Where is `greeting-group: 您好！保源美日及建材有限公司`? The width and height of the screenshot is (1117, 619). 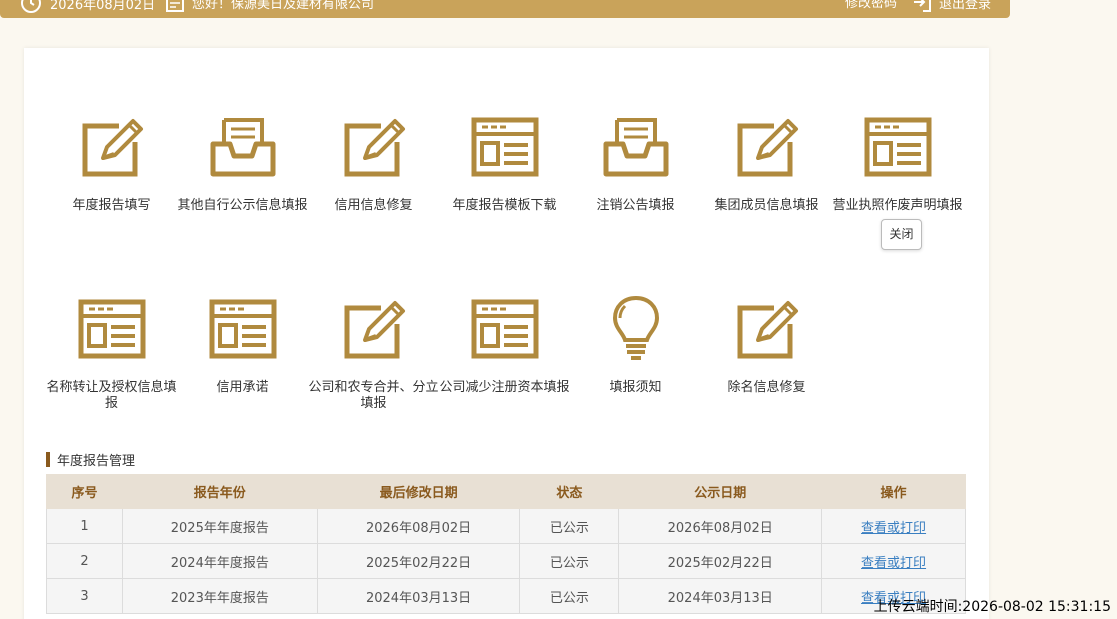
greeting-group: 您好！保源美日及建材有限公司 is located at coordinates (270, 6).